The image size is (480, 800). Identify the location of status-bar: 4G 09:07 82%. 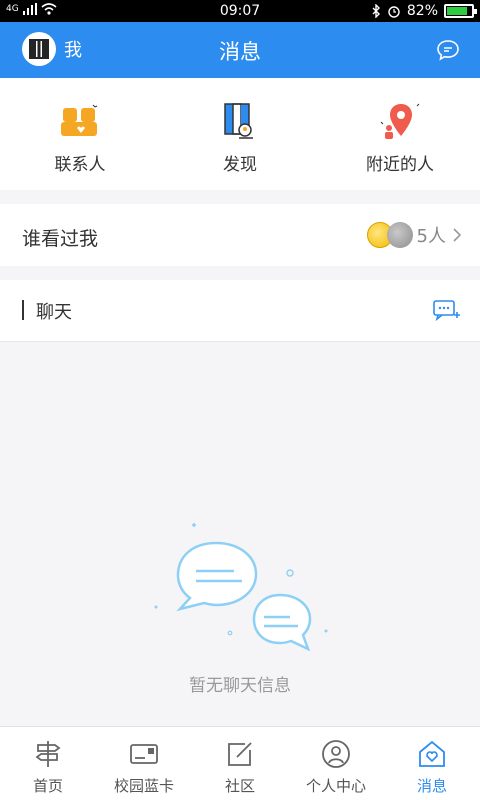
(240, 11).